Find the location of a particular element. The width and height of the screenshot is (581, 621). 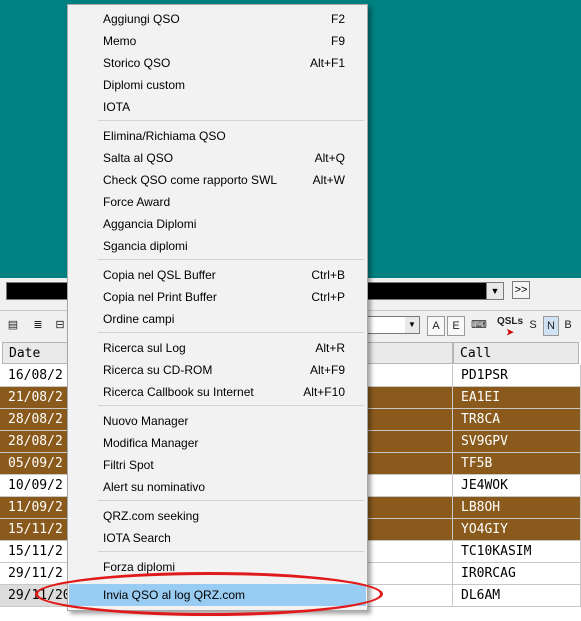

list-icon: ≣ is located at coordinates (38, 325).